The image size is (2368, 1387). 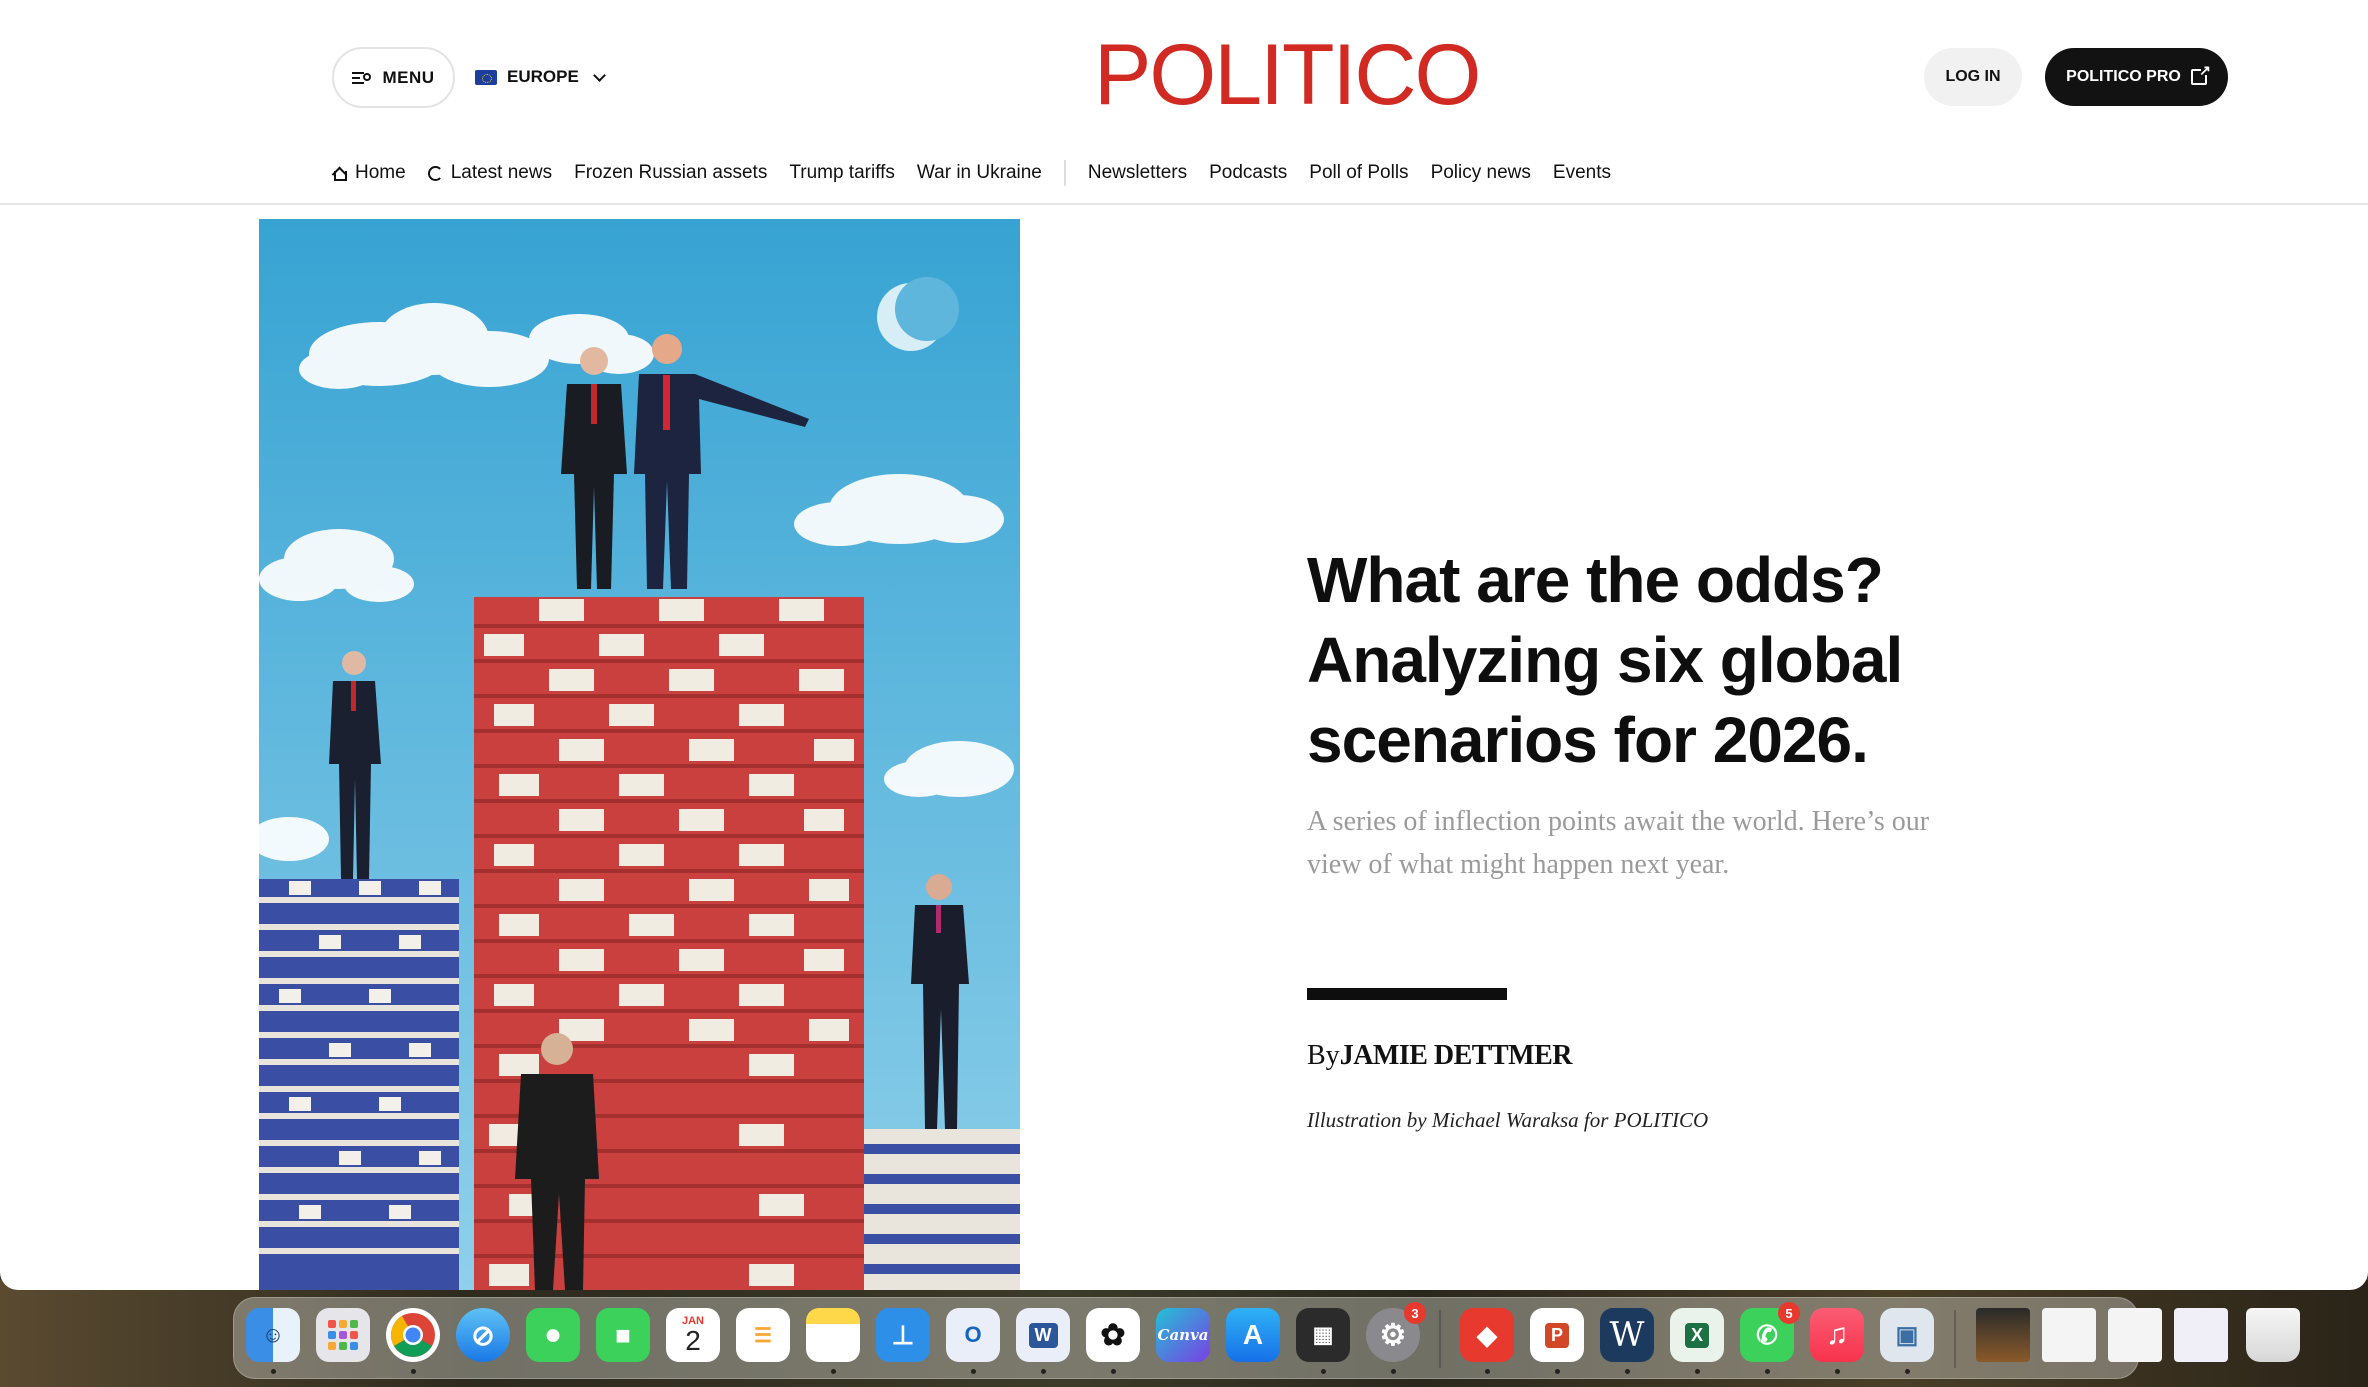 What do you see at coordinates (1113, 1335) in the screenshot?
I see `chatgpt-icon: ✿` at bounding box center [1113, 1335].